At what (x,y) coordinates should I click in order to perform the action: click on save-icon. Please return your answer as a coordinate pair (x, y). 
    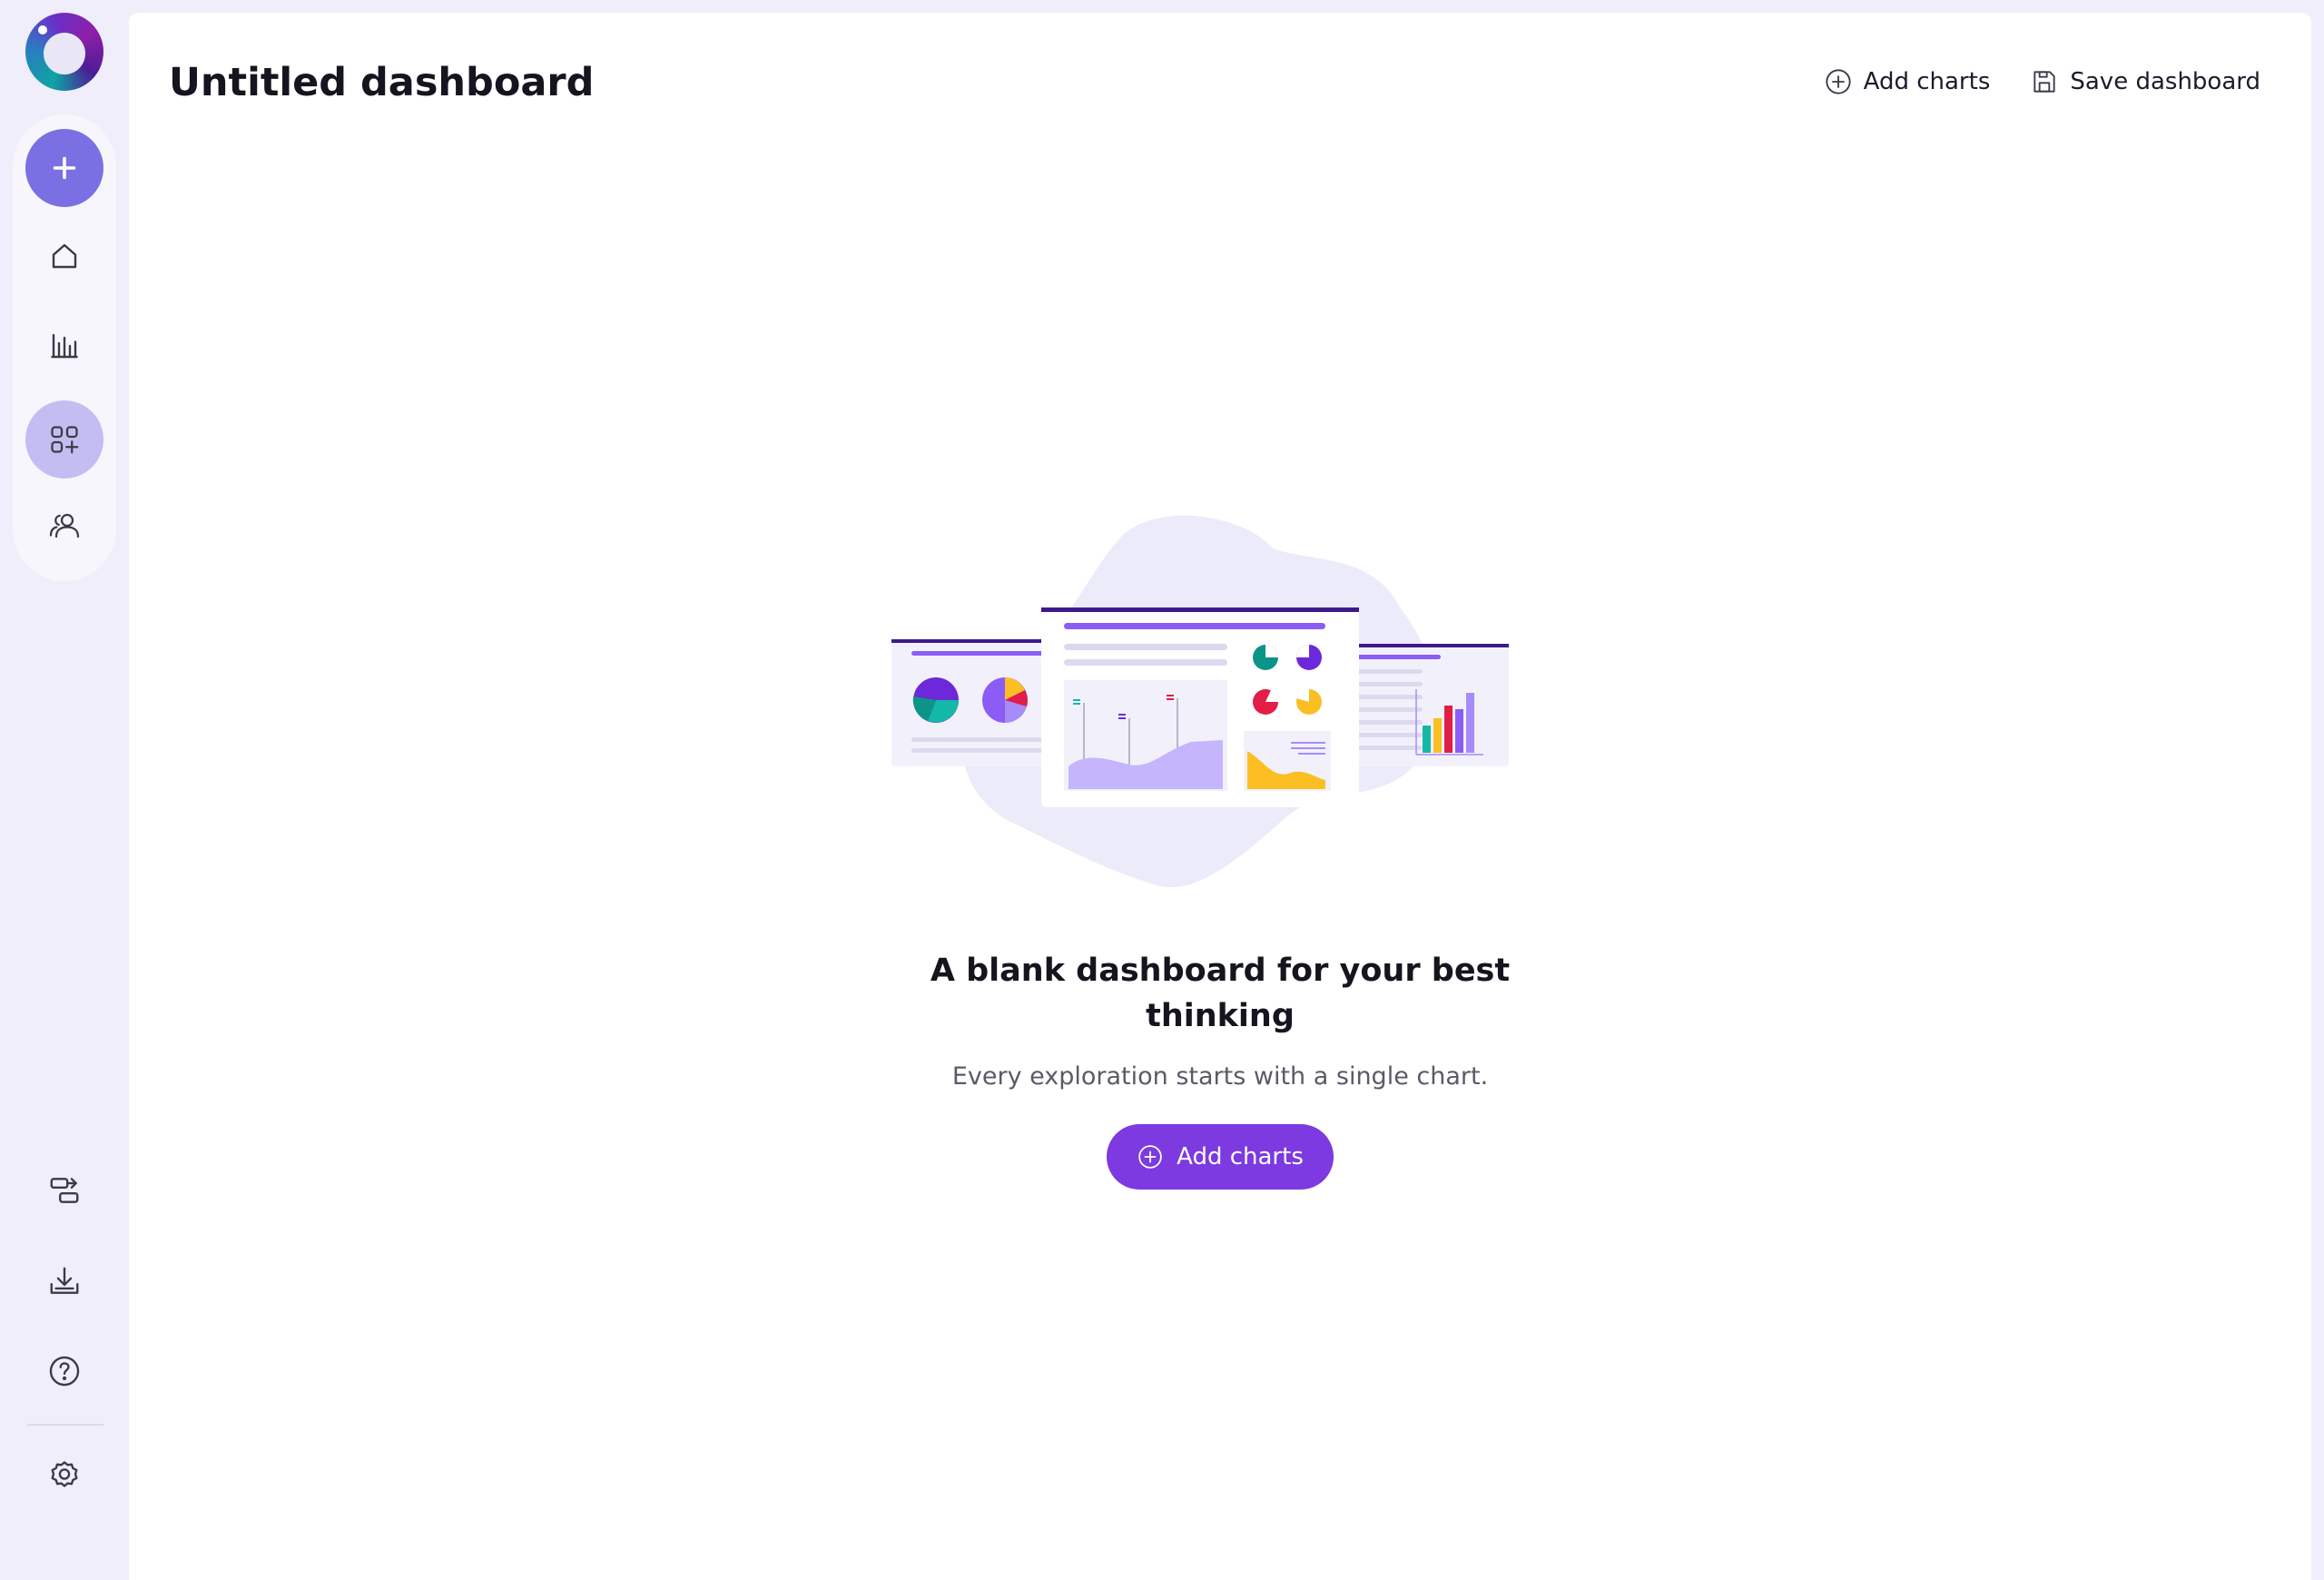
    Looking at the image, I should click on (2044, 82).